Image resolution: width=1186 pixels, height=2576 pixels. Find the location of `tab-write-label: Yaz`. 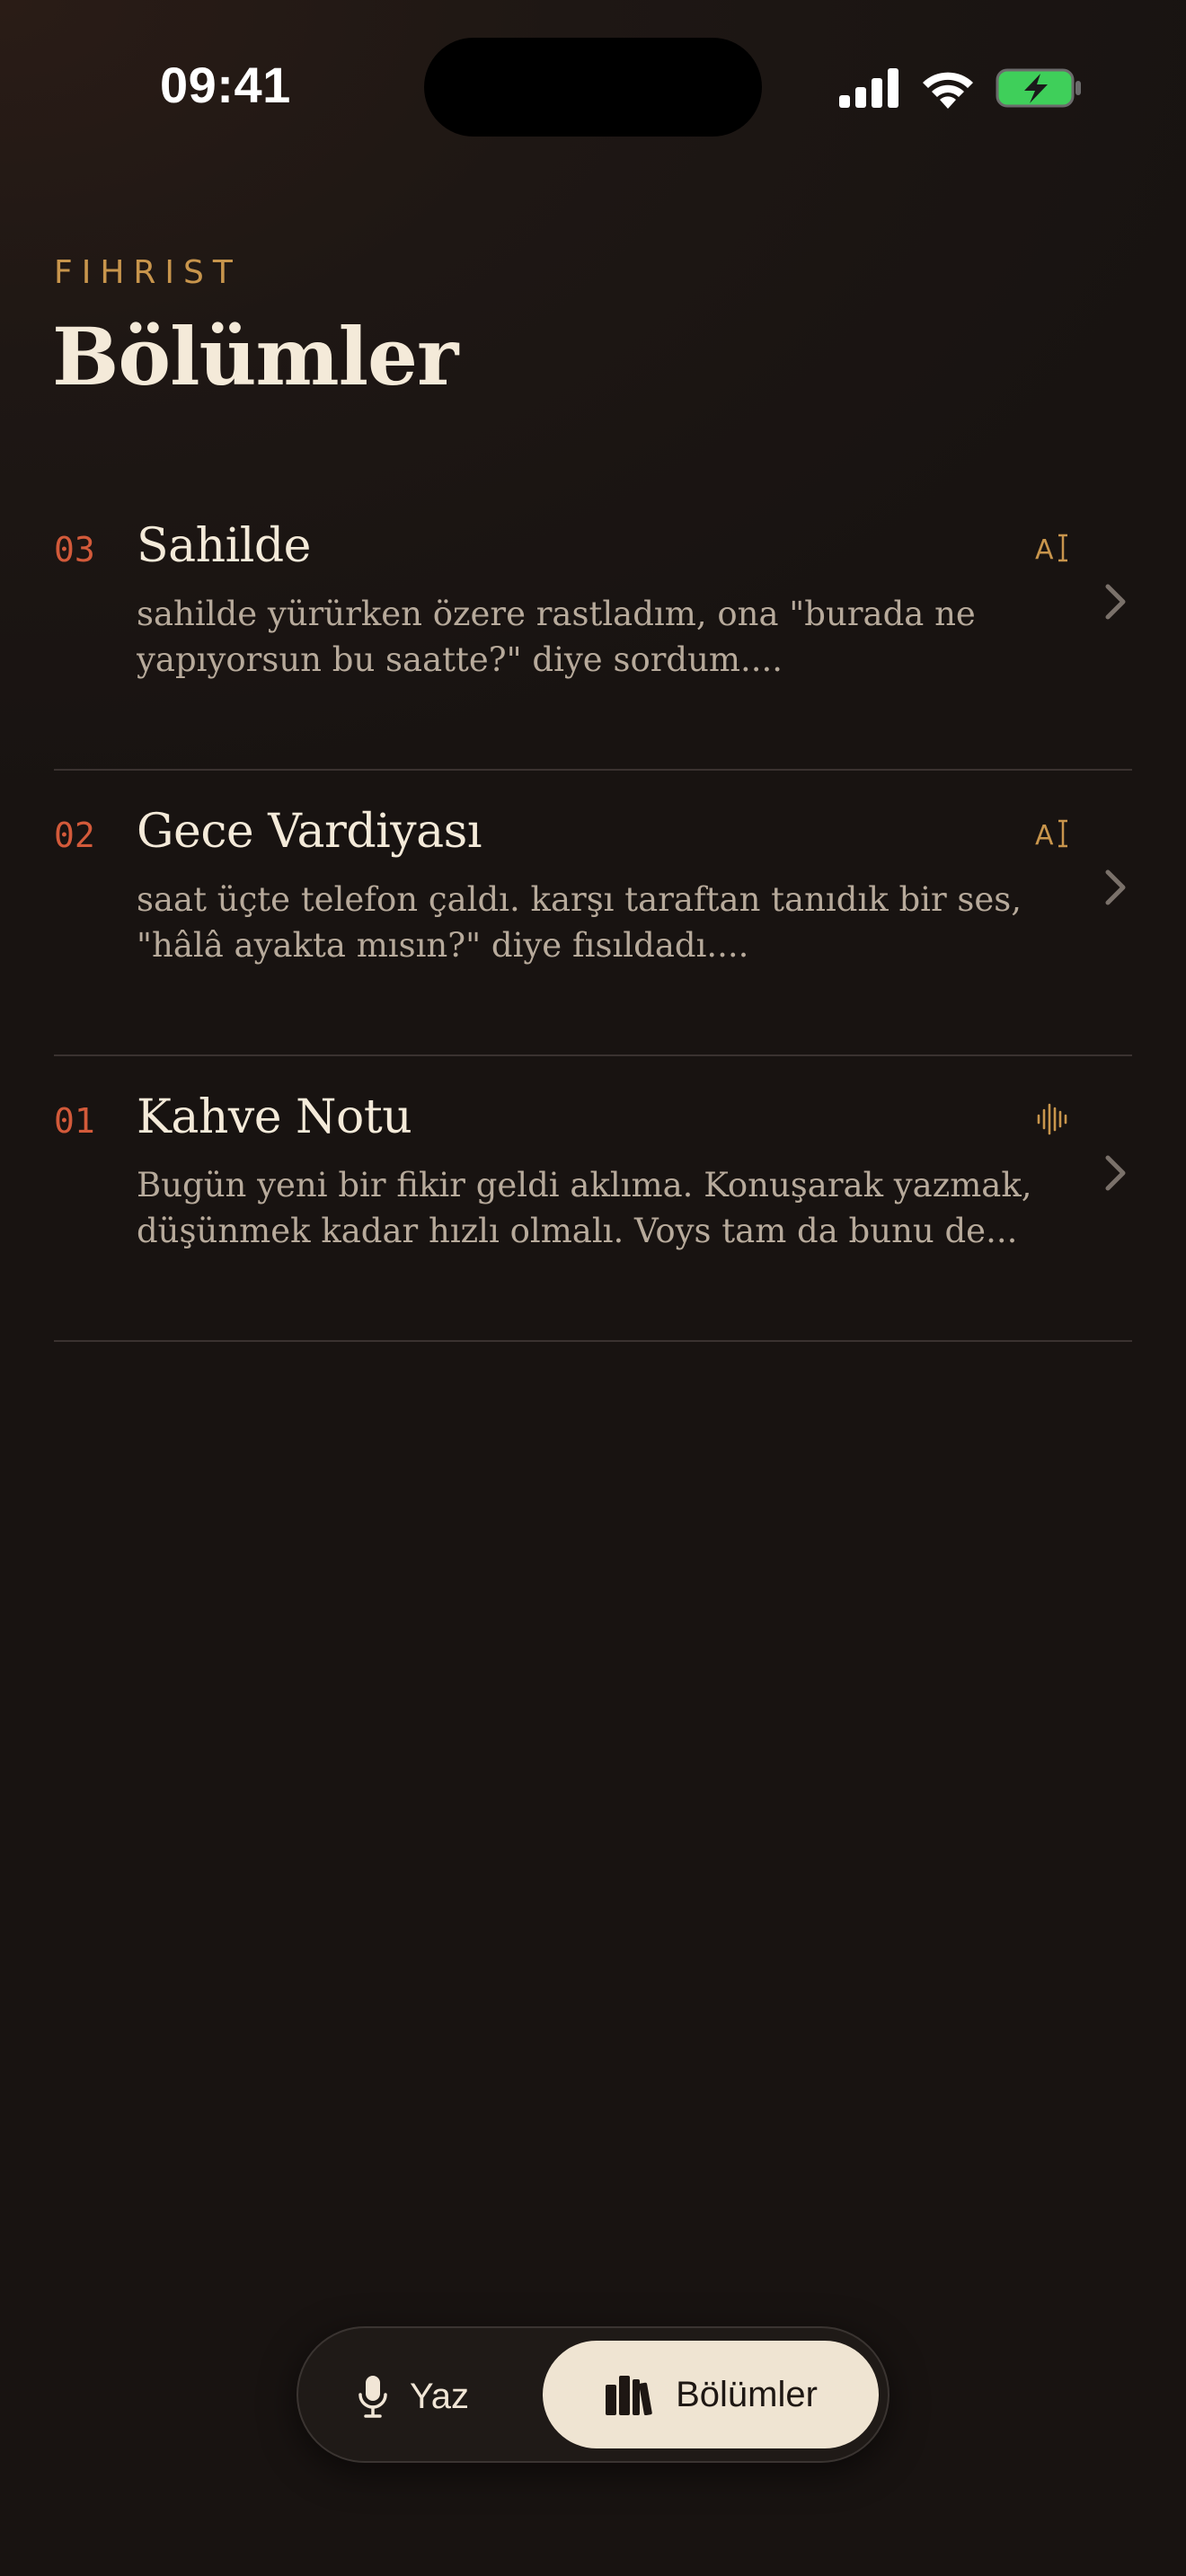

tab-write-label: Yaz is located at coordinates (439, 2396).